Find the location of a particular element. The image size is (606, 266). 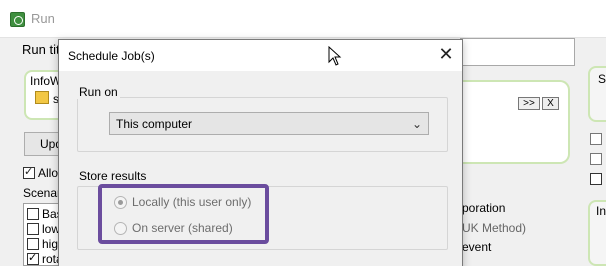

side-panel-label: Si is located at coordinates (602, 79).